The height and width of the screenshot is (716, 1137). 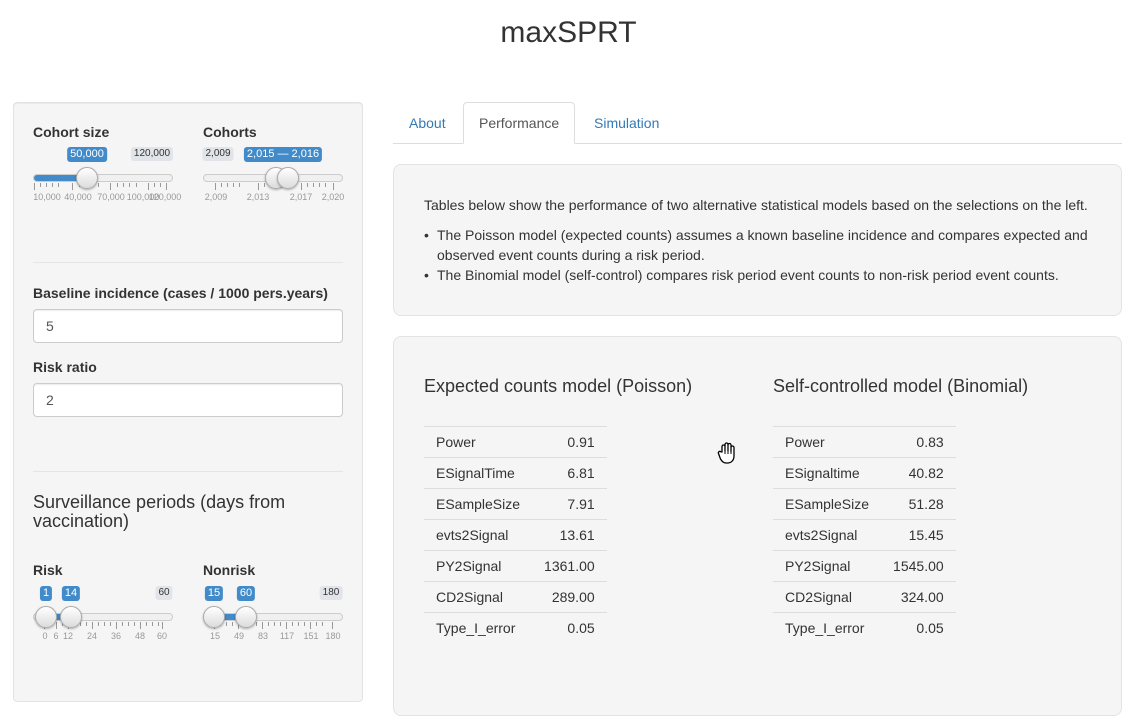 I want to click on slider-value-badge: 50,000, so click(x=87, y=154).